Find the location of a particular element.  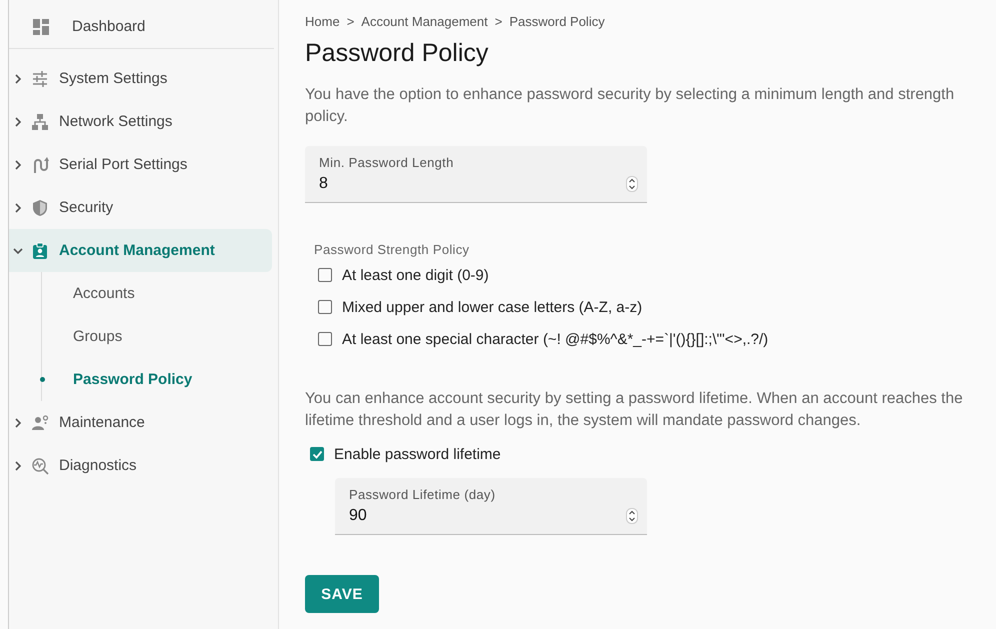

nav-subitem: Accounts is located at coordinates (160, 293).